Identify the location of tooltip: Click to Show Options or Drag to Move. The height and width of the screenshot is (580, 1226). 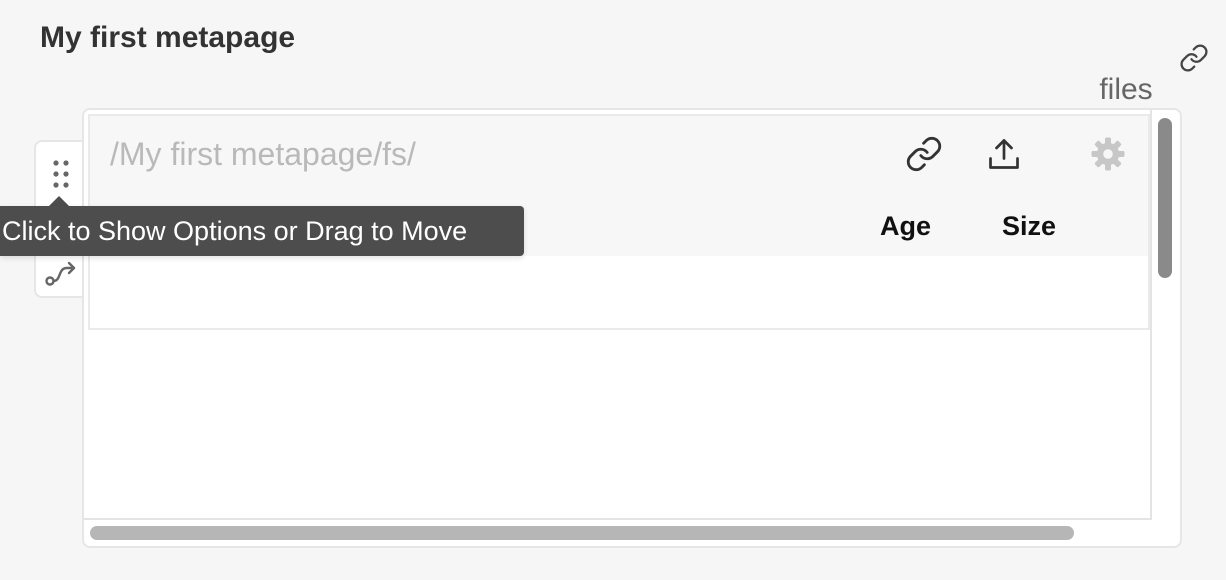
(262, 231).